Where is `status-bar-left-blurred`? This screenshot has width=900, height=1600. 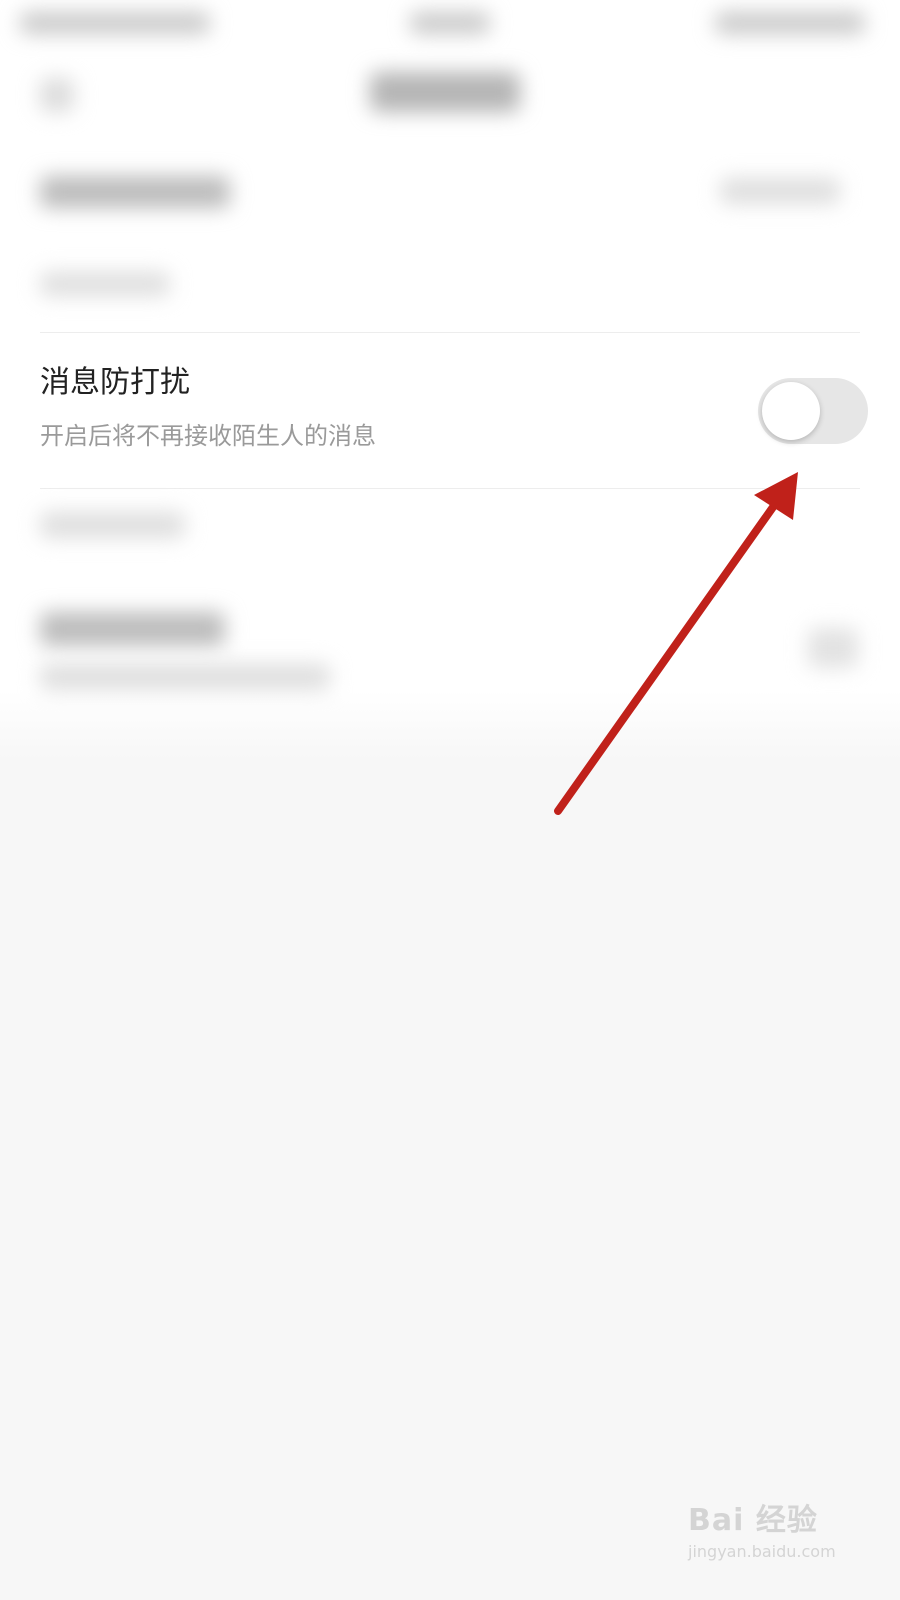 status-bar-left-blurred is located at coordinates (115, 23).